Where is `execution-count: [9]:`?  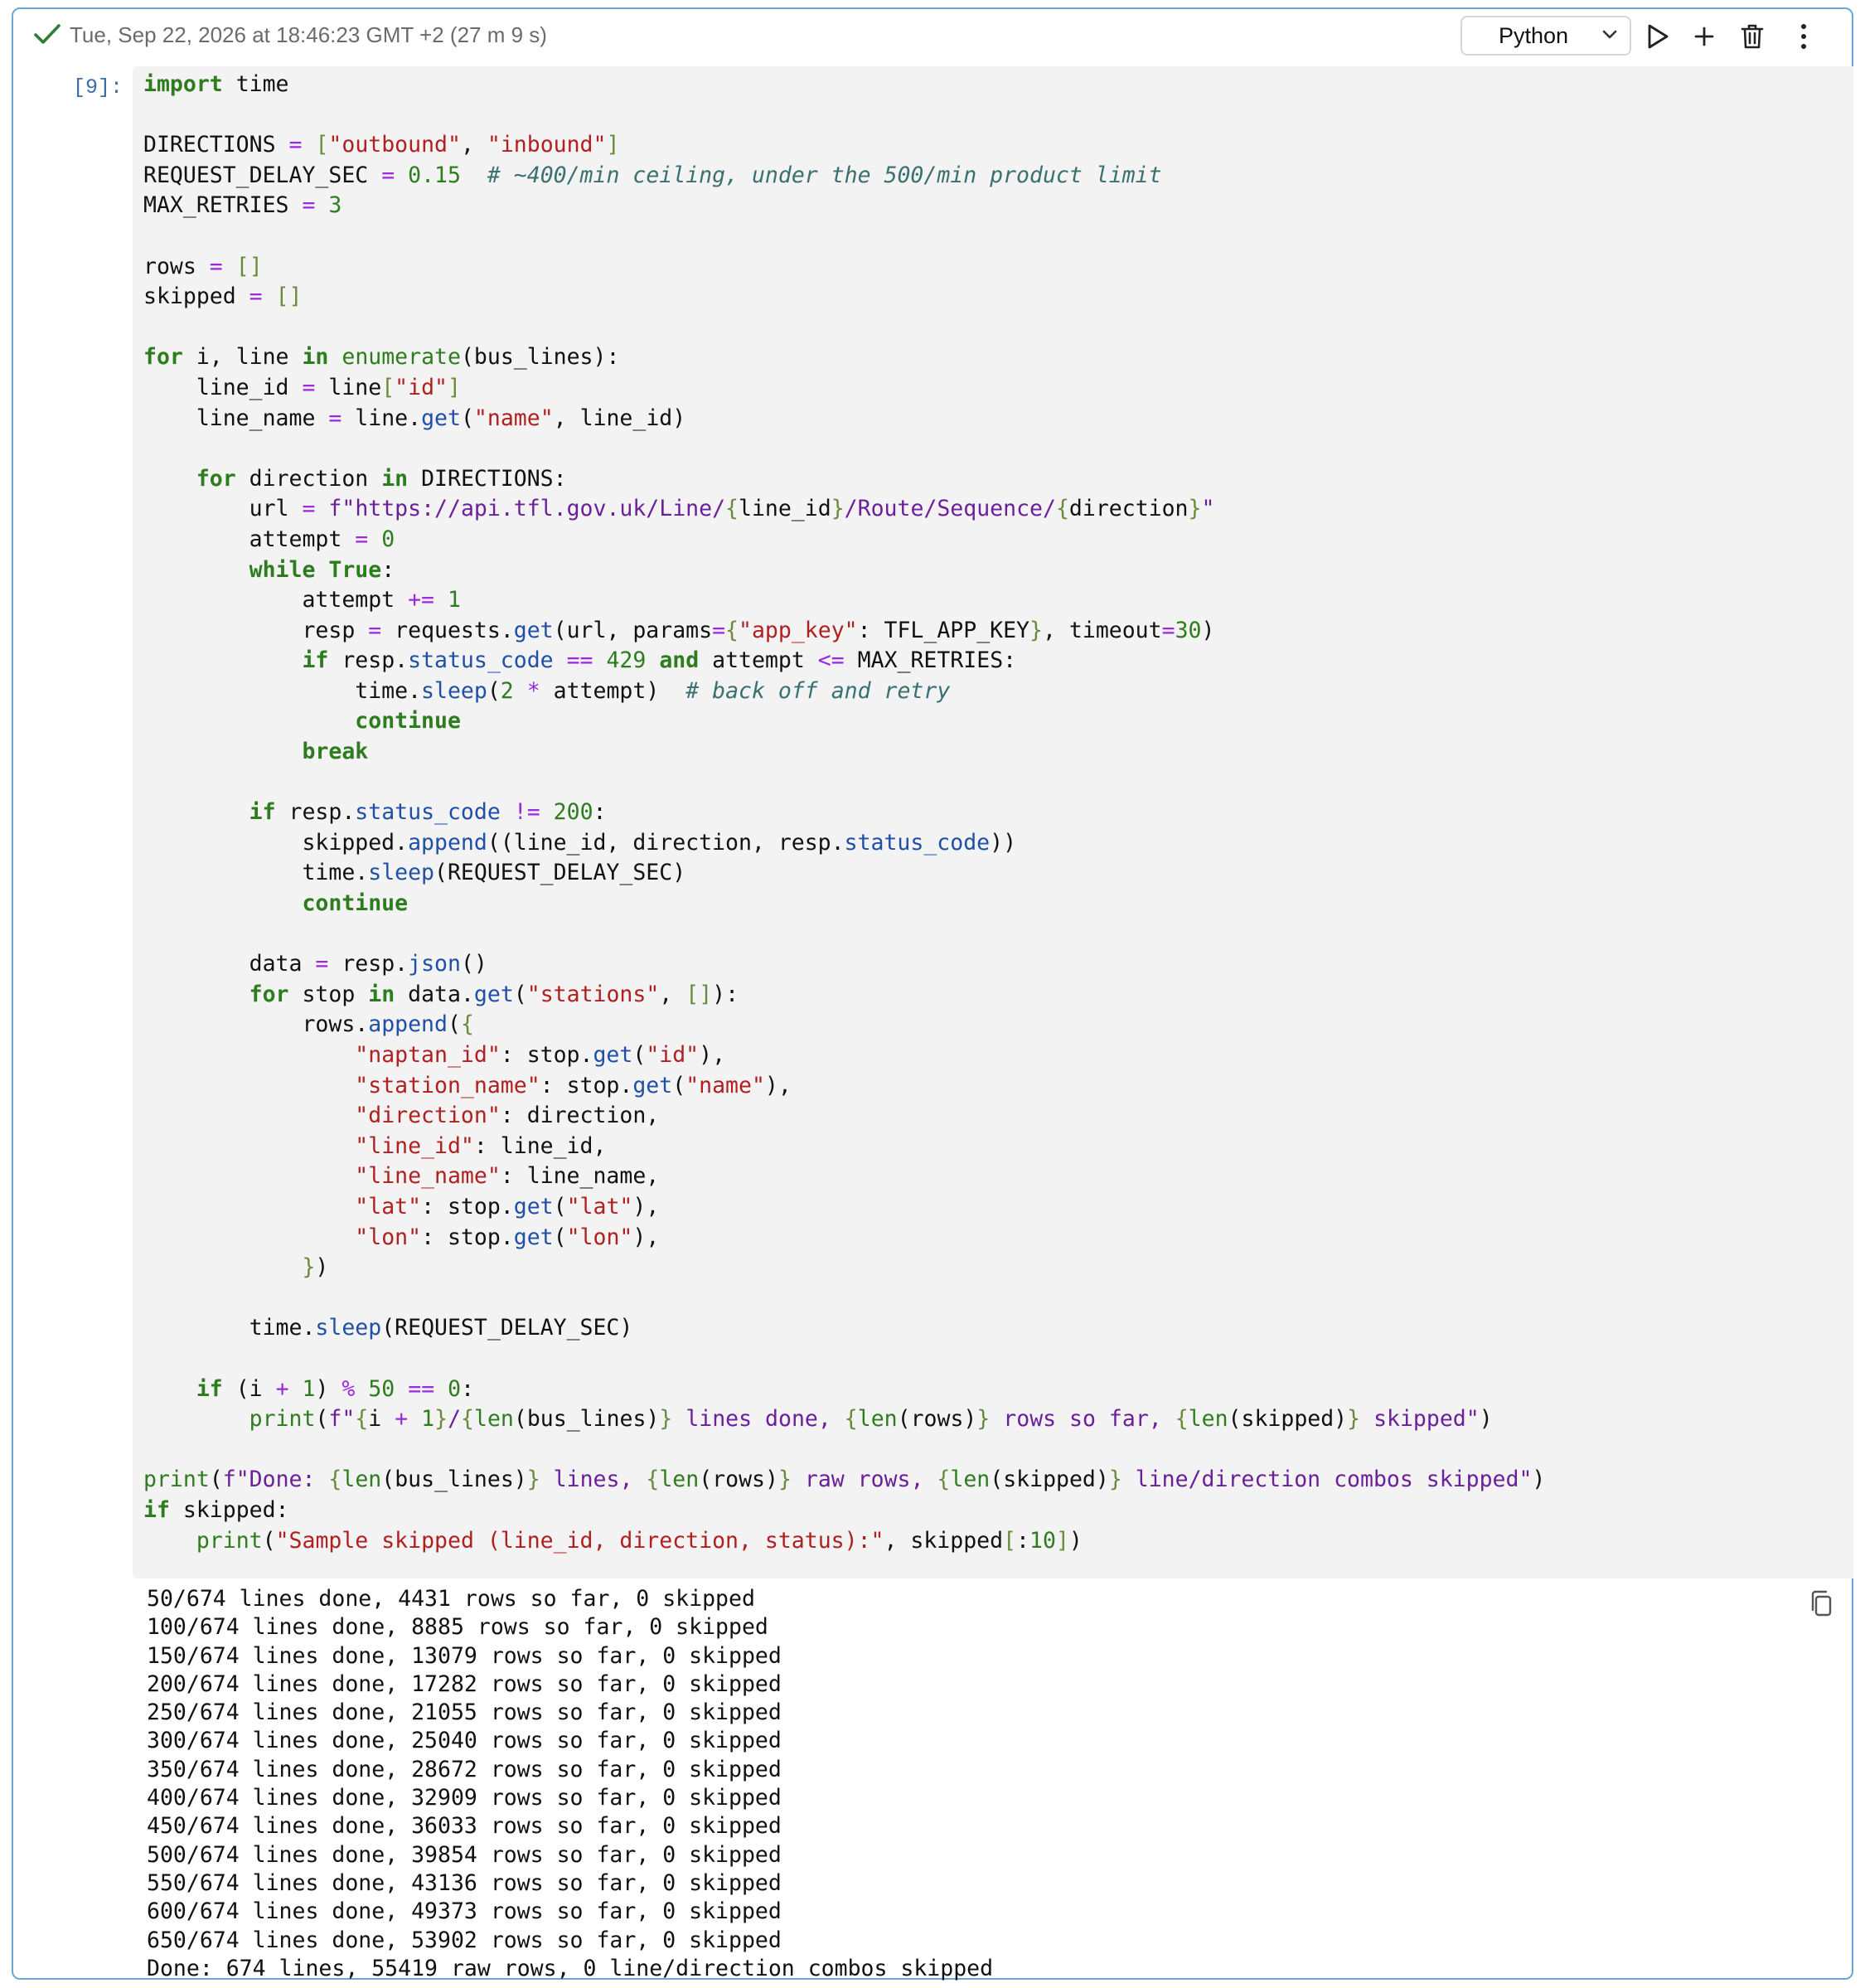
execution-count: [9]: is located at coordinates (98, 87).